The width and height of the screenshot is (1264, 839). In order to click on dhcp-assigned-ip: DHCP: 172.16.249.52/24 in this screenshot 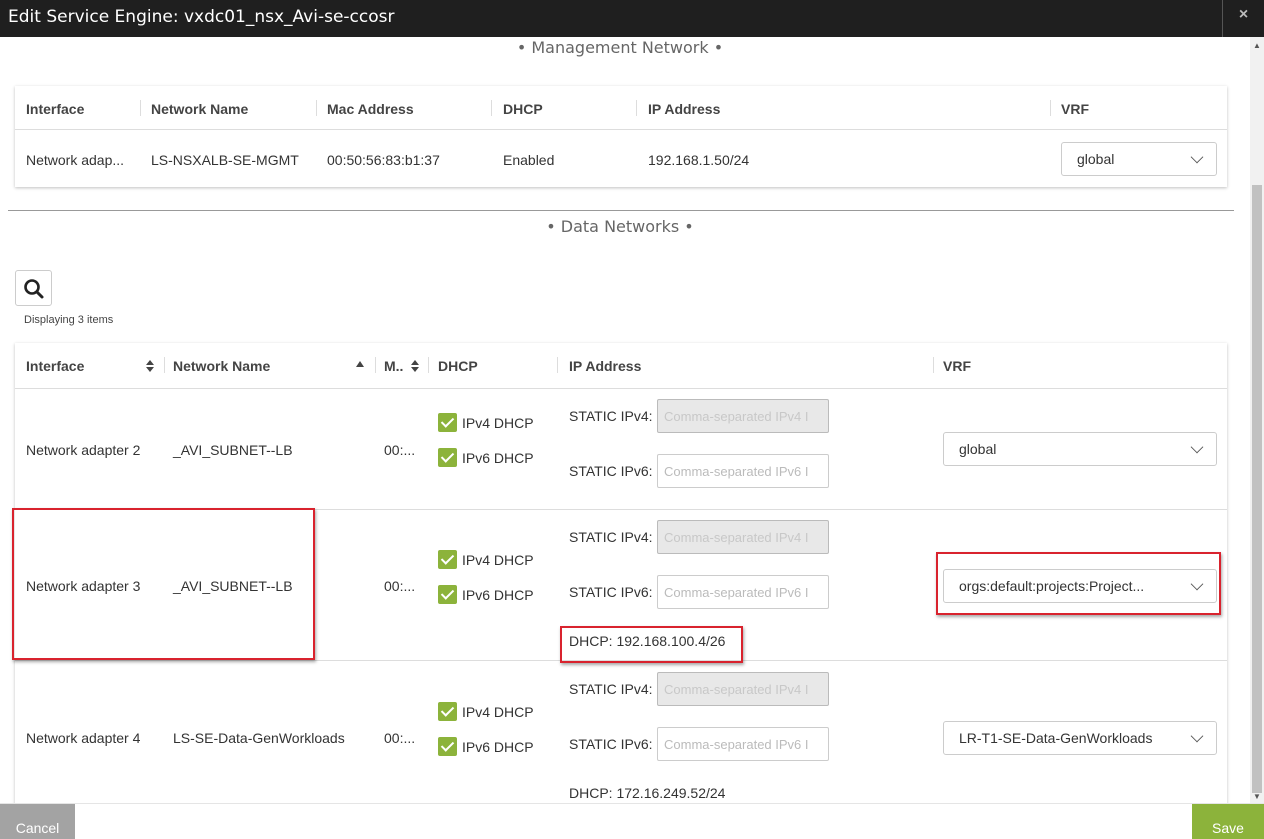, I will do `click(647, 793)`.